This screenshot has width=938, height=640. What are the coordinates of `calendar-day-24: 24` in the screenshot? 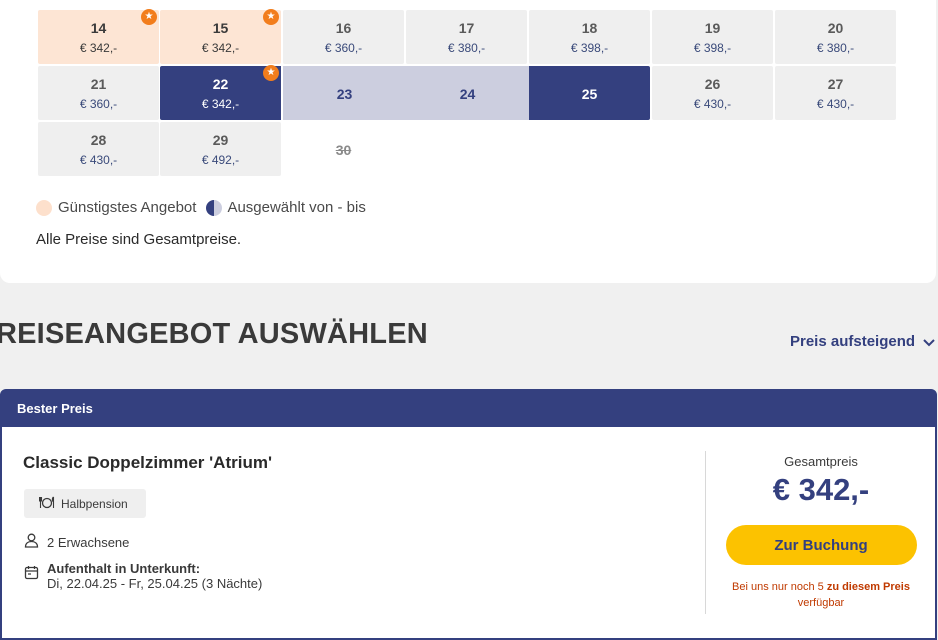 It's located at (467, 93).